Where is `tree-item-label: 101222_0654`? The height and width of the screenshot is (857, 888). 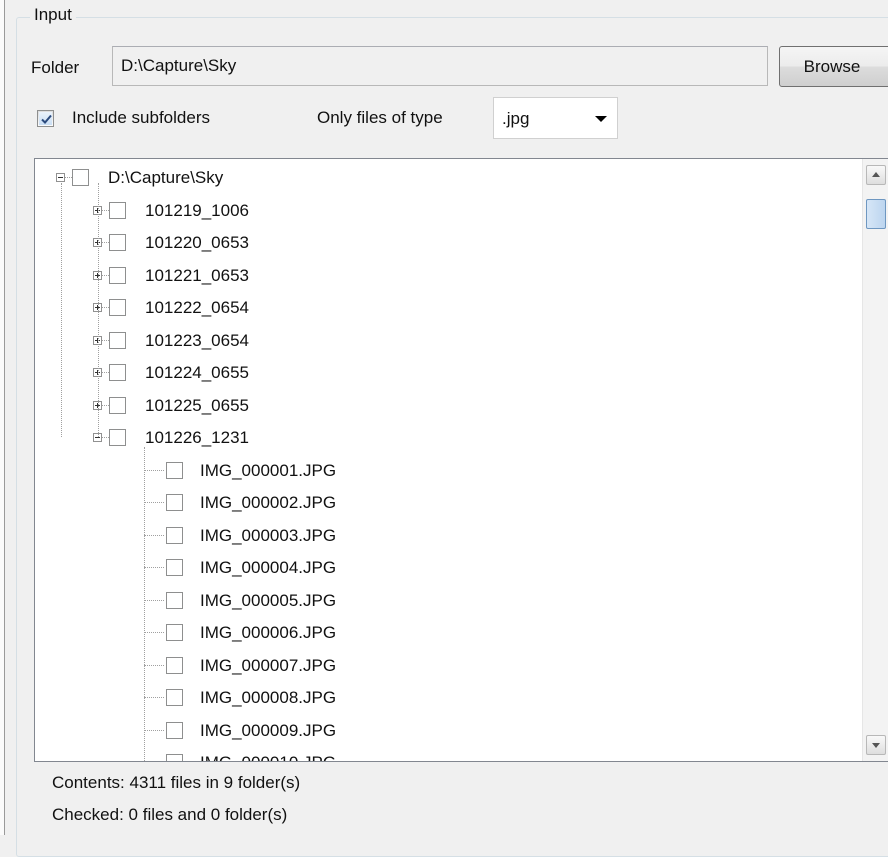 tree-item-label: 101222_0654 is located at coordinates (197, 307).